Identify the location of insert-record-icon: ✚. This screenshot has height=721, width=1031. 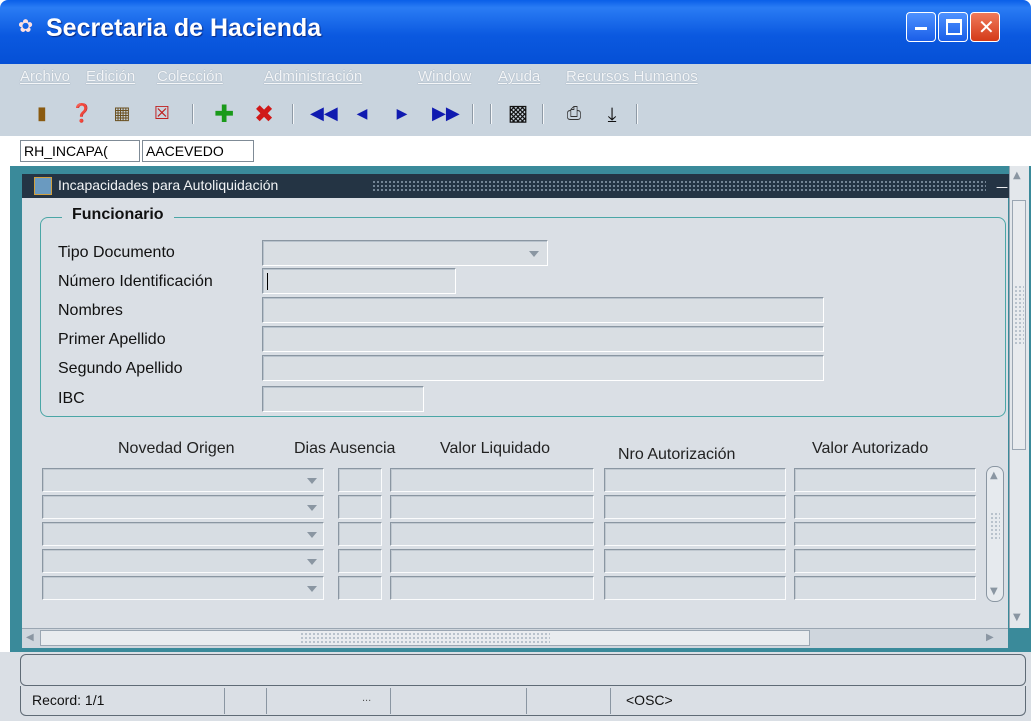
(224, 114).